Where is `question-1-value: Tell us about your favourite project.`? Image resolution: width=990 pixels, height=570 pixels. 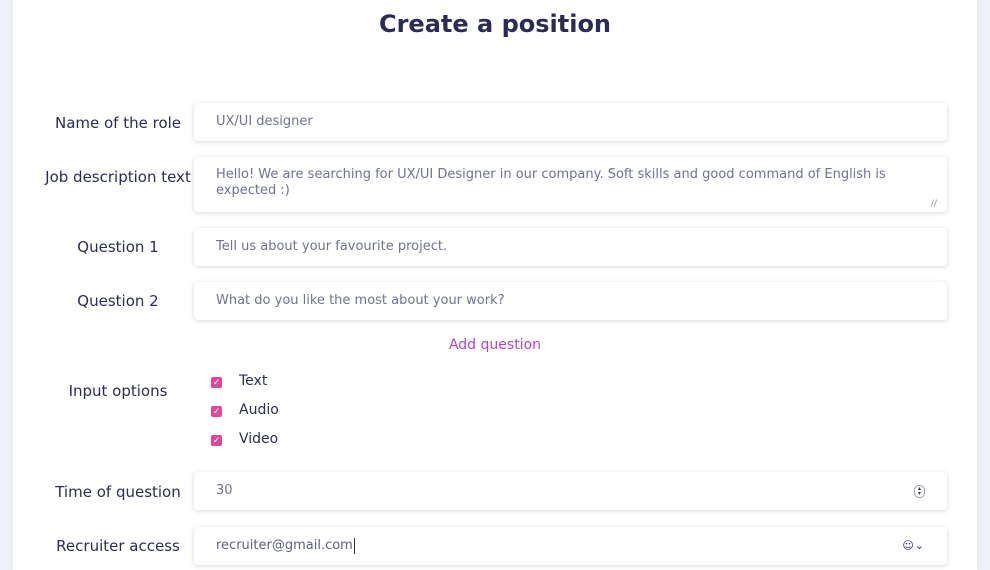
question-1-value: Tell us about your favourite project. is located at coordinates (332, 246).